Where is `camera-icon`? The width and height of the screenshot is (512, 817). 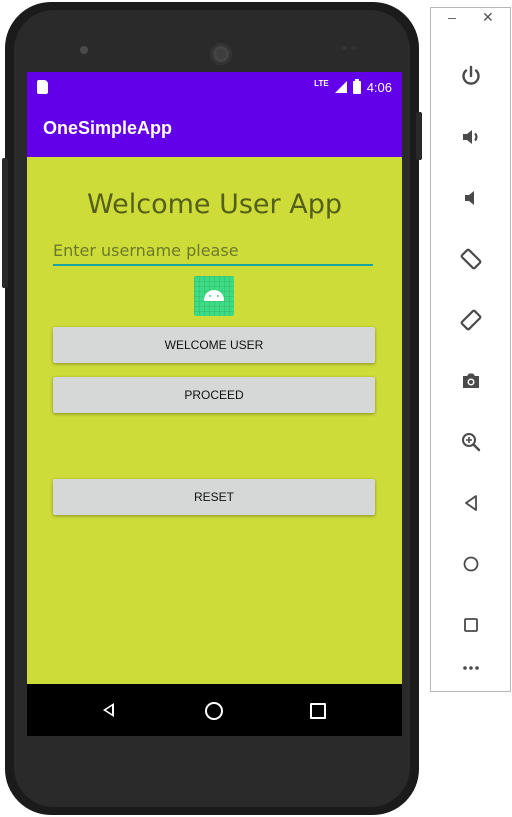 camera-icon is located at coordinates (471, 380).